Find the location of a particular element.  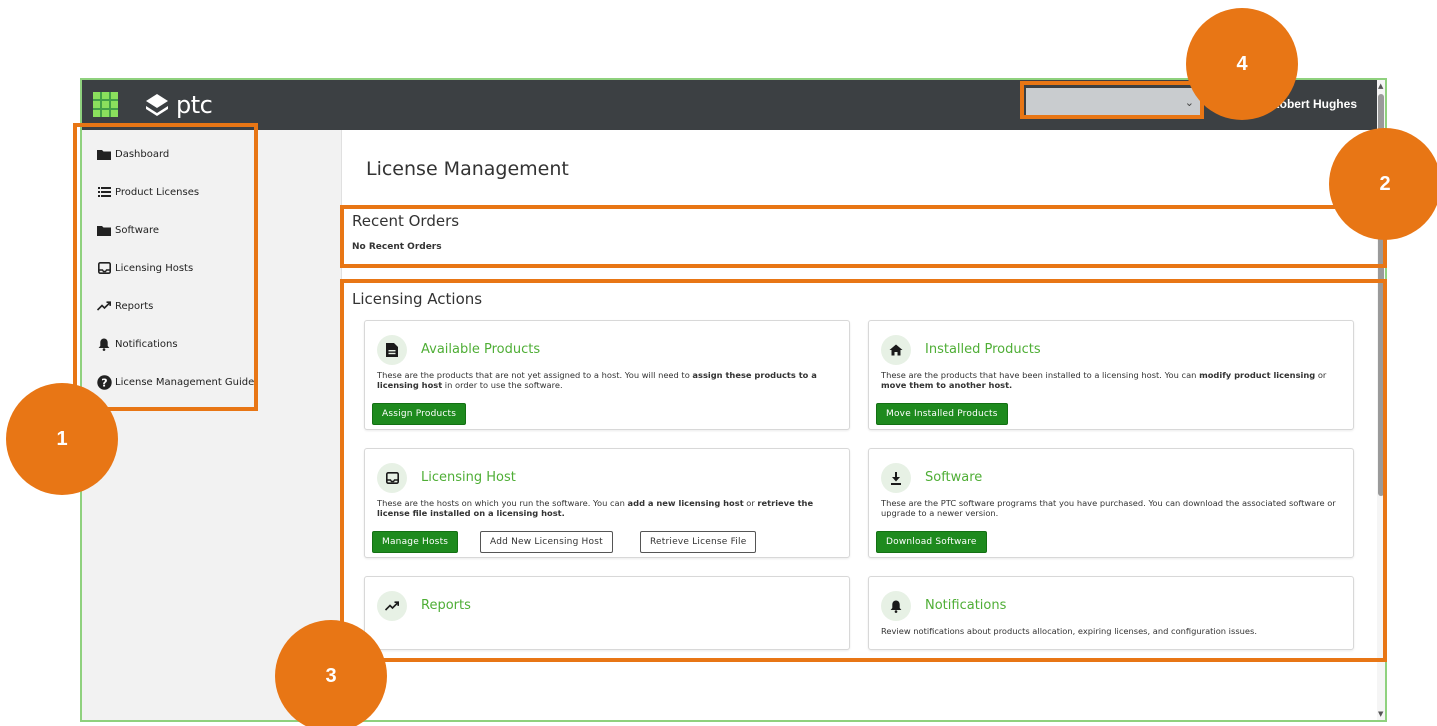

scroll-up-icon: ▲ is located at coordinates (1380, 86).